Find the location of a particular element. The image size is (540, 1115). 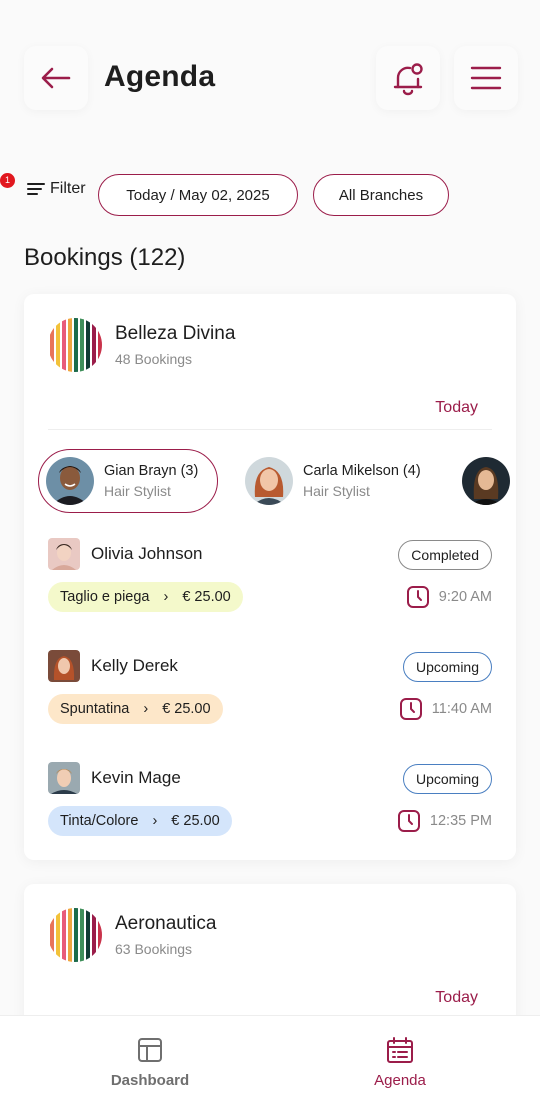

bookings-title: Bookings (122) is located at coordinates (105, 257).